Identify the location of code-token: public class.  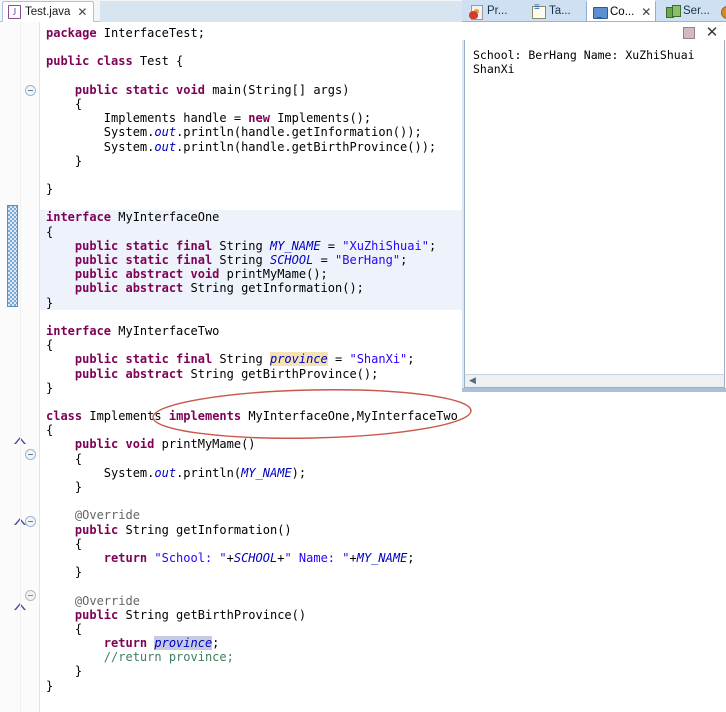
(93, 61).